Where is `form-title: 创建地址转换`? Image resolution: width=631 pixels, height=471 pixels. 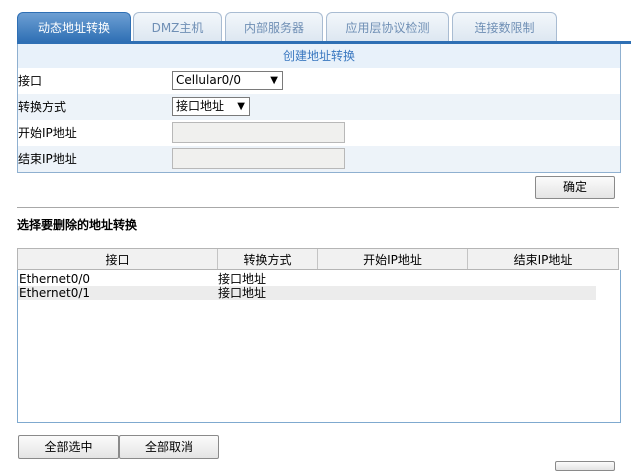 form-title: 创建地址转换 is located at coordinates (319, 56).